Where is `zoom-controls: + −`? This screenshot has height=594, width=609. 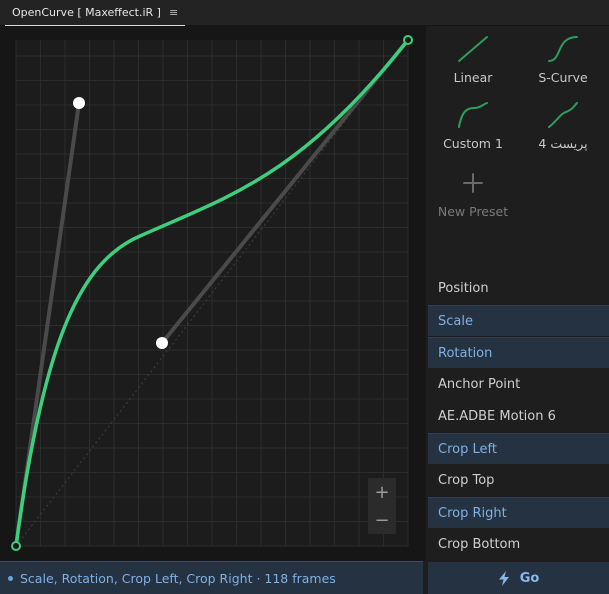 zoom-controls: + − is located at coordinates (382, 506).